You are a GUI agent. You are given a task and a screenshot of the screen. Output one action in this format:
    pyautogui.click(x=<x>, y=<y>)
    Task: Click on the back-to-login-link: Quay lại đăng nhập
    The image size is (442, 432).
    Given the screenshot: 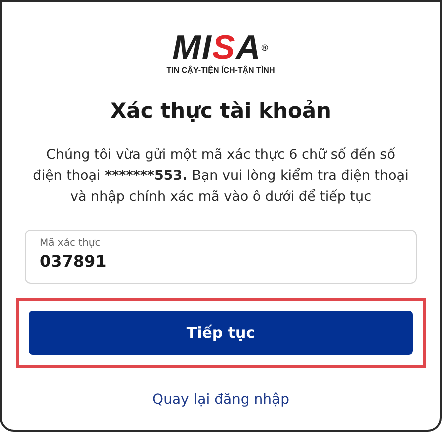 What is the action you would take?
    pyautogui.click(x=221, y=400)
    